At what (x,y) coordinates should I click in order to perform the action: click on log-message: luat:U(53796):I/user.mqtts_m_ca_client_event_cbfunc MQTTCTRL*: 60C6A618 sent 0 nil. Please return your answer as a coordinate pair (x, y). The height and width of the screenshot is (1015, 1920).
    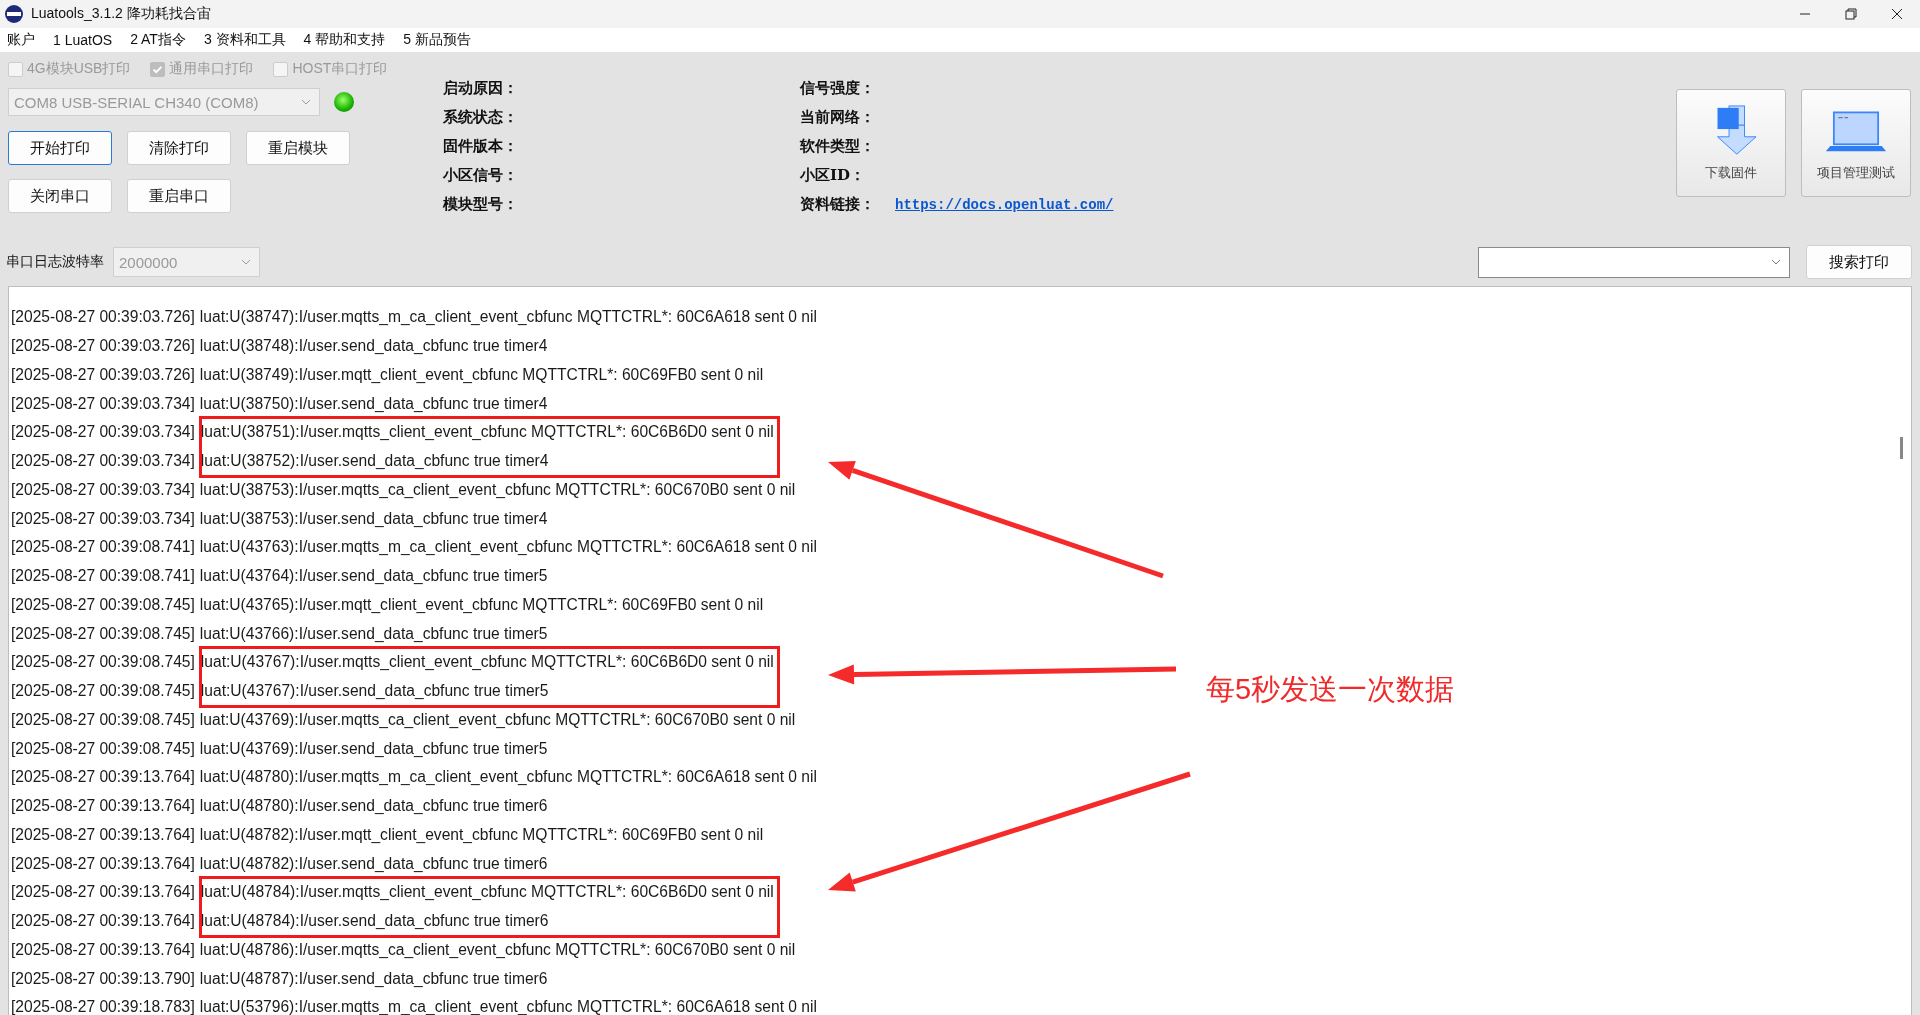
    Looking at the image, I should click on (508, 1006).